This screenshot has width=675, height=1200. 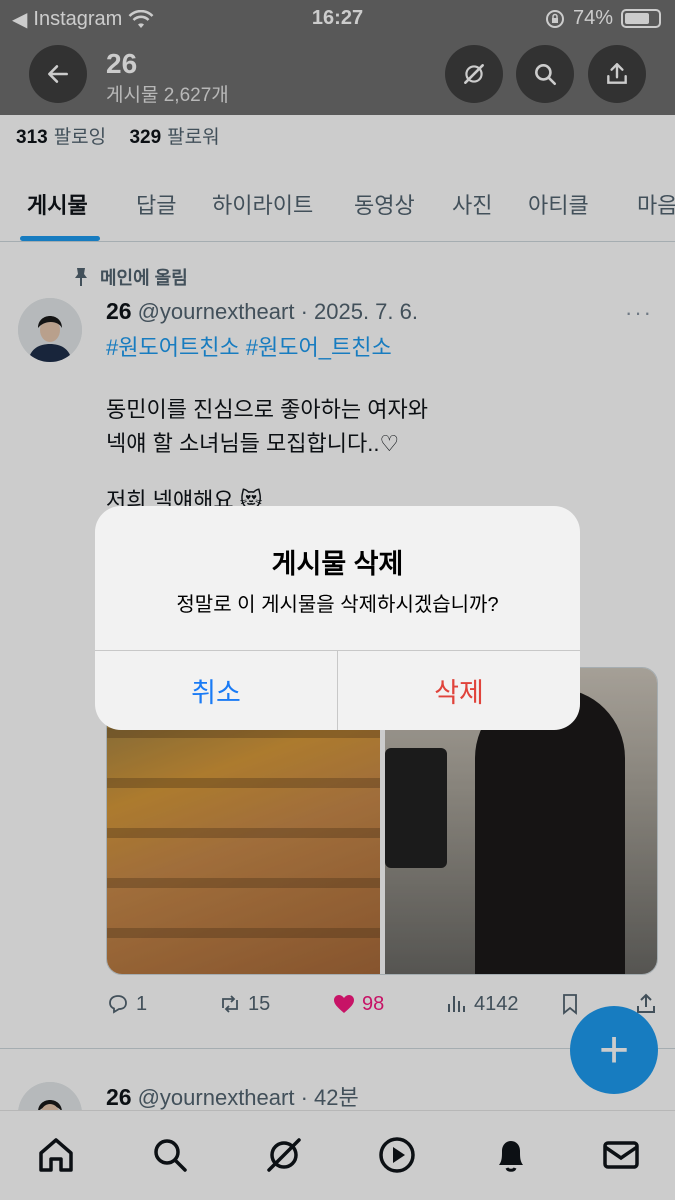 I want to click on delete-button: 삭제, so click(x=459, y=690).